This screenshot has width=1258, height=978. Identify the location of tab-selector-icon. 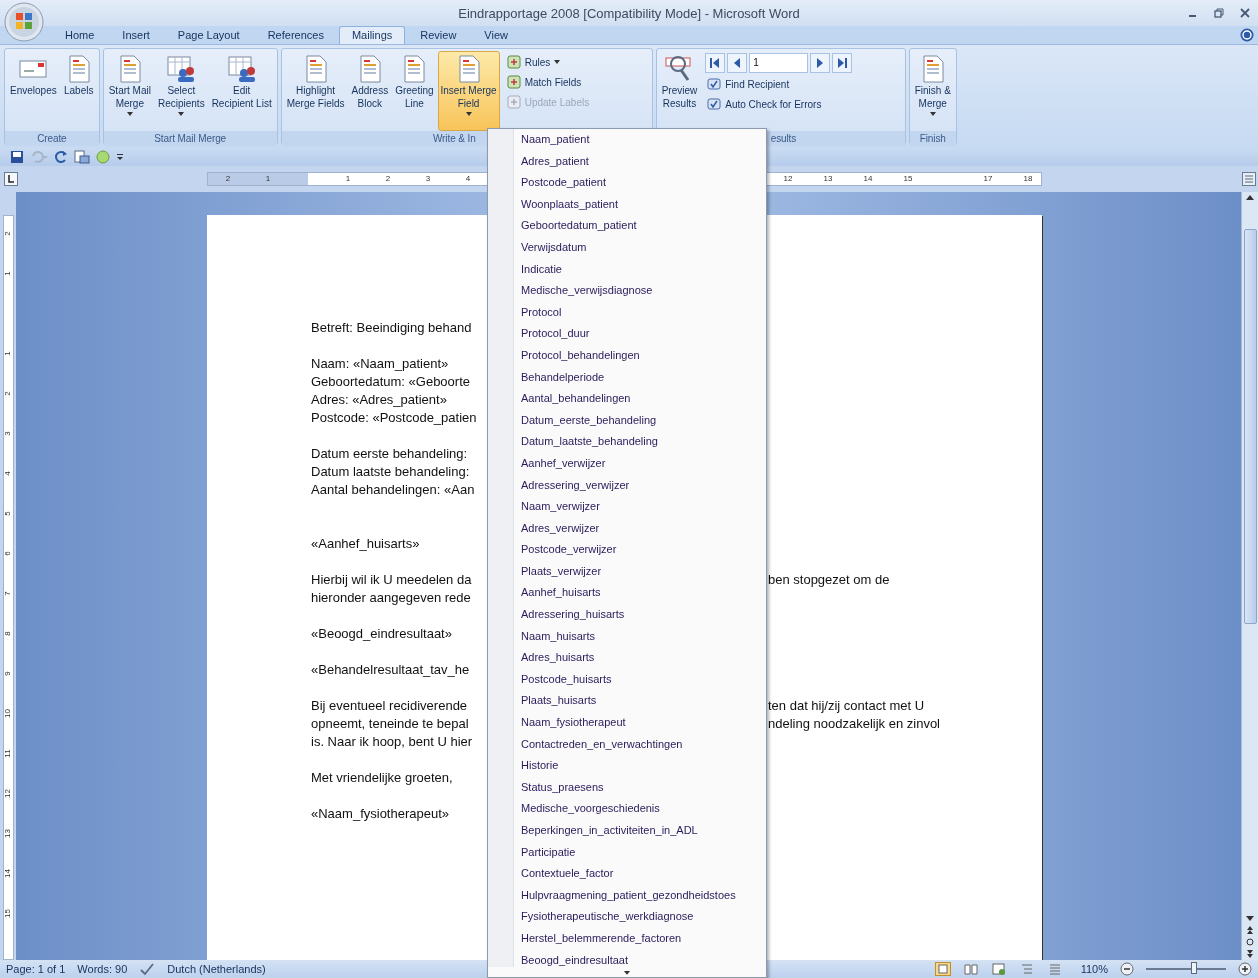
(11, 179).